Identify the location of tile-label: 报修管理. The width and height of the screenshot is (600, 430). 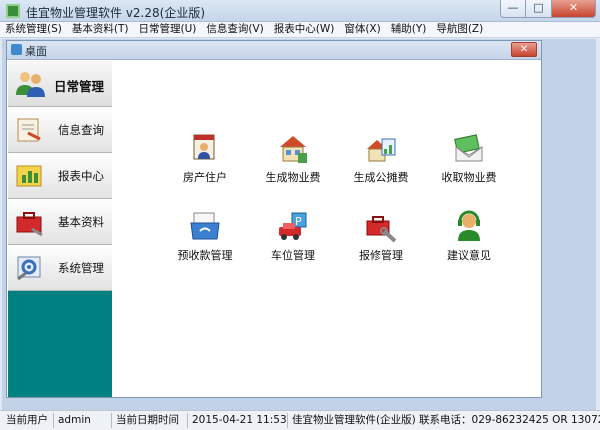
(381, 255).